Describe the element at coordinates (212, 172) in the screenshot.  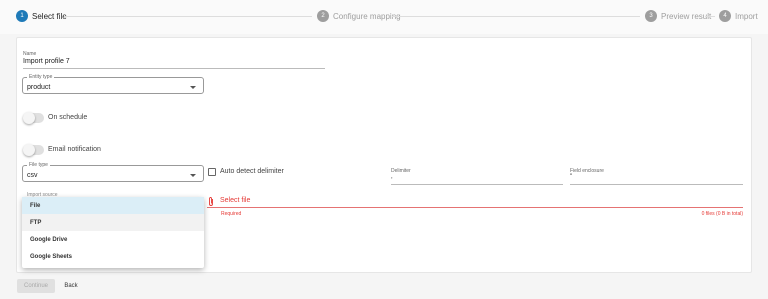
I see `auto-detect-delimiter-checkbox` at that location.